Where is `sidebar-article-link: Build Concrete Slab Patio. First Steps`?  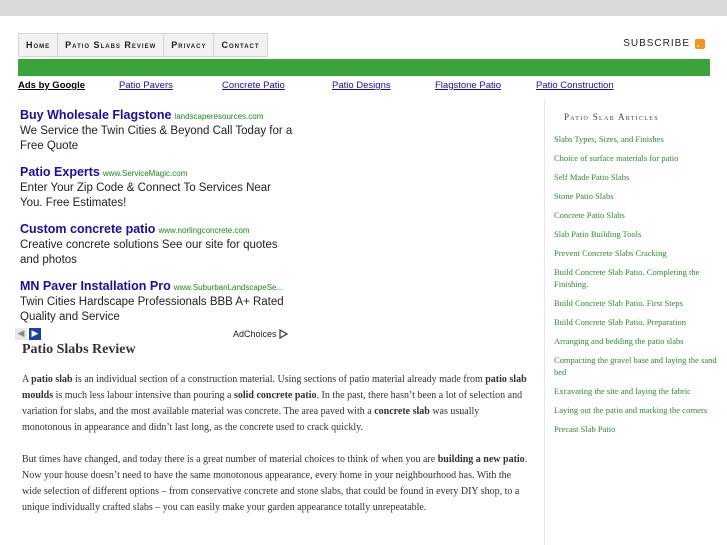
sidebar-article-link: Build Concrete Slab Patio. First Steps is located at coordinates (639, 303).